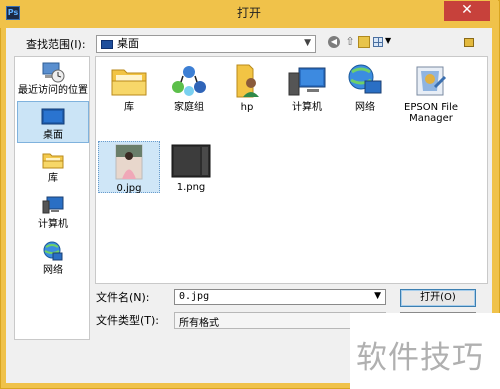 This screenshot has width=500, height=389. Describe the element at coordinates (438, 298) in the screenshot. I see `open-button: 打开(O)` at that location.